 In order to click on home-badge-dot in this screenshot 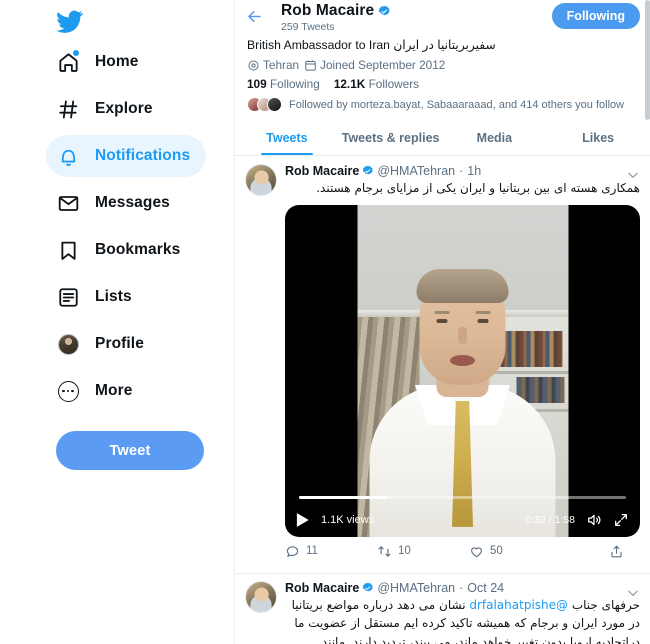, I will do `click(76, 53)`.